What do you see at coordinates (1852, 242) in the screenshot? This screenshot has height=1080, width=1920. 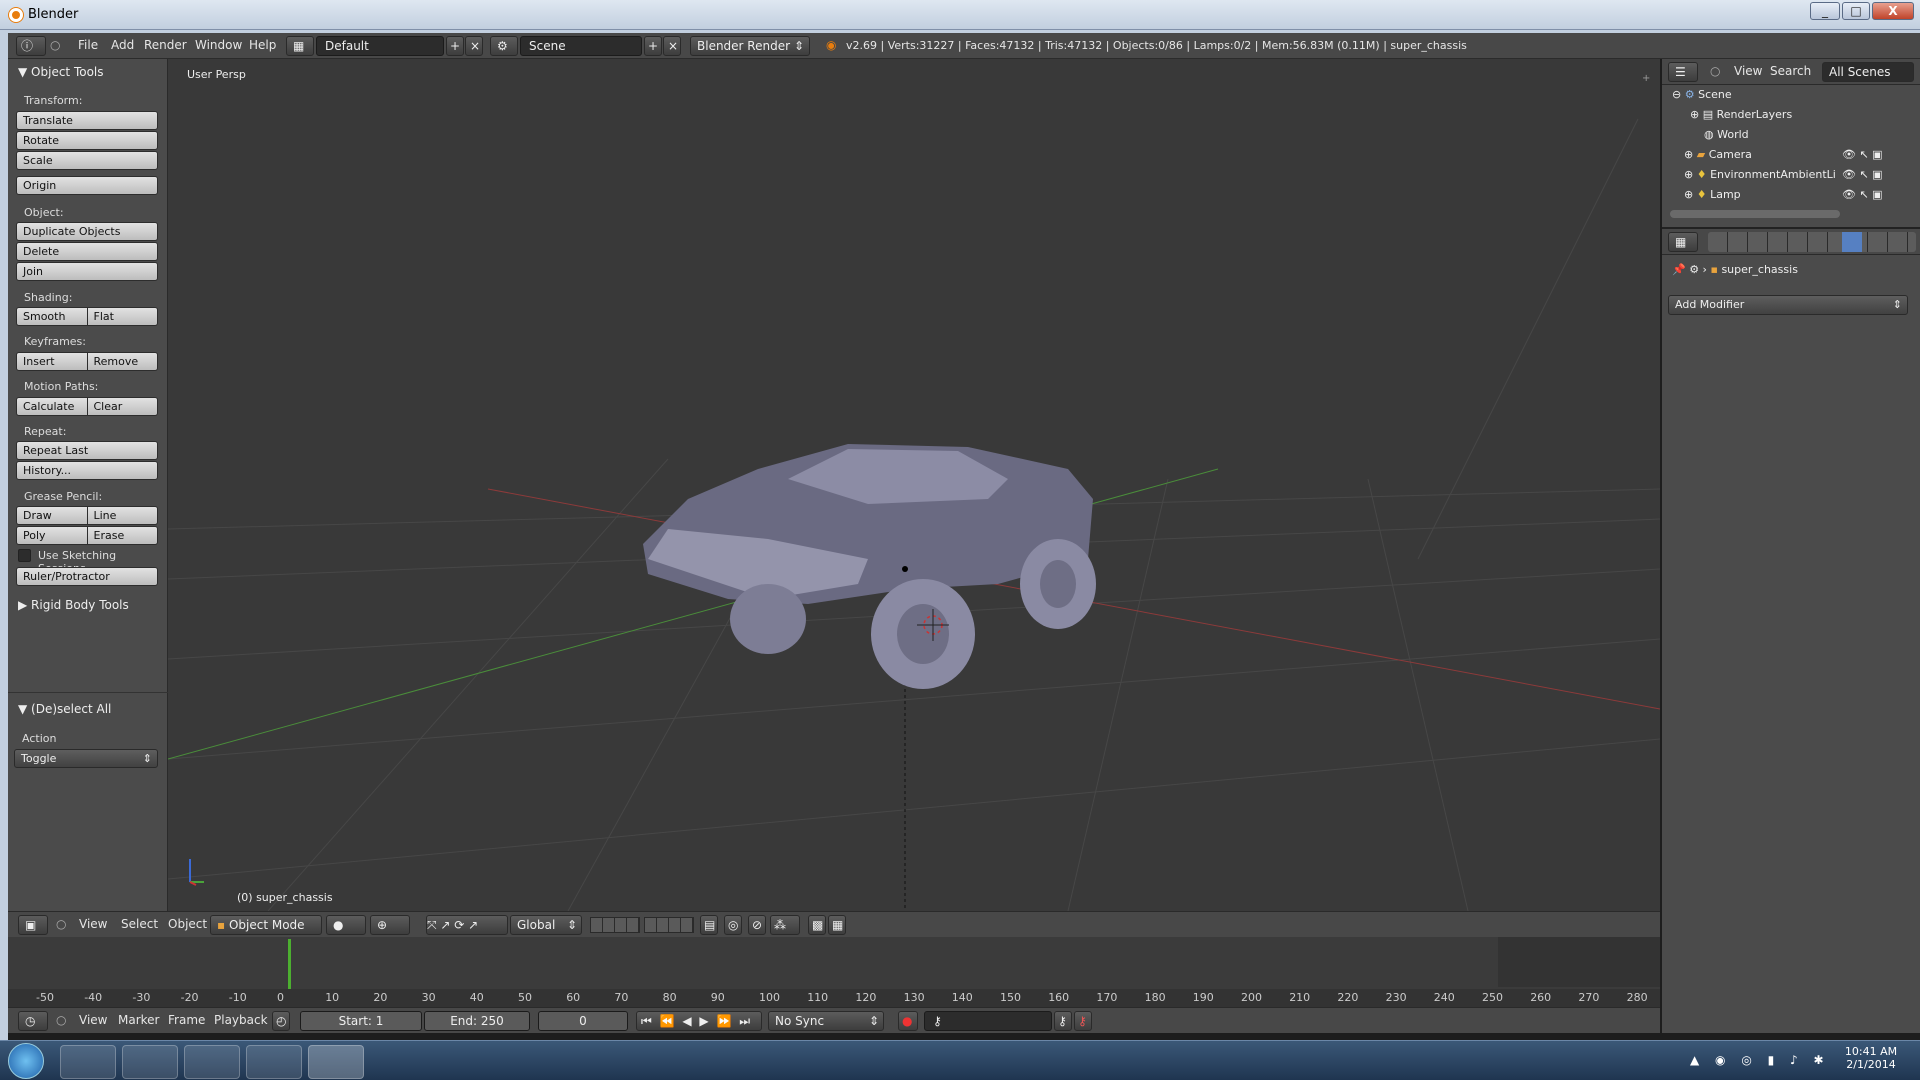 I see `modifier-tab-wrench-icon` at bounding box center [1852, 242].